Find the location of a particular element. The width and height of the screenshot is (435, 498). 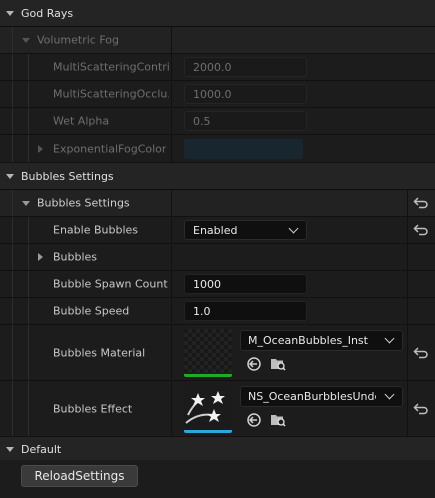

property-bubbles: Bubbles is located at coordinates (217, 257).